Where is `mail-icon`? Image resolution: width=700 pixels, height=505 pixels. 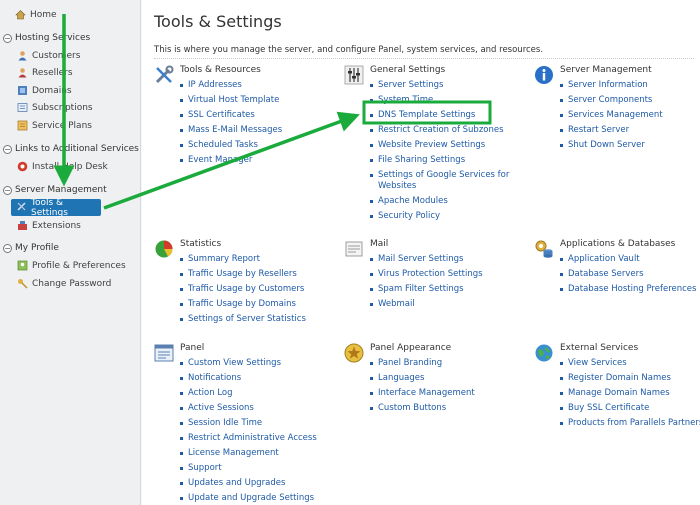 mail-icon is located at coordinates (354, 249).